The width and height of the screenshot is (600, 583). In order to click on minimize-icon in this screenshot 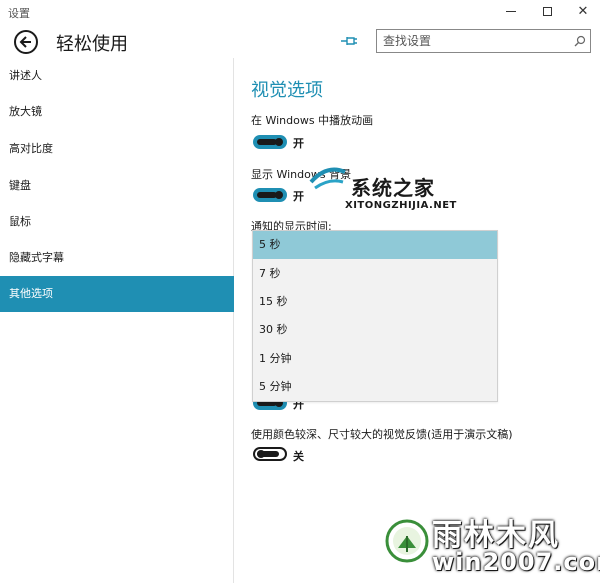, I will do `click(511, 11)`.